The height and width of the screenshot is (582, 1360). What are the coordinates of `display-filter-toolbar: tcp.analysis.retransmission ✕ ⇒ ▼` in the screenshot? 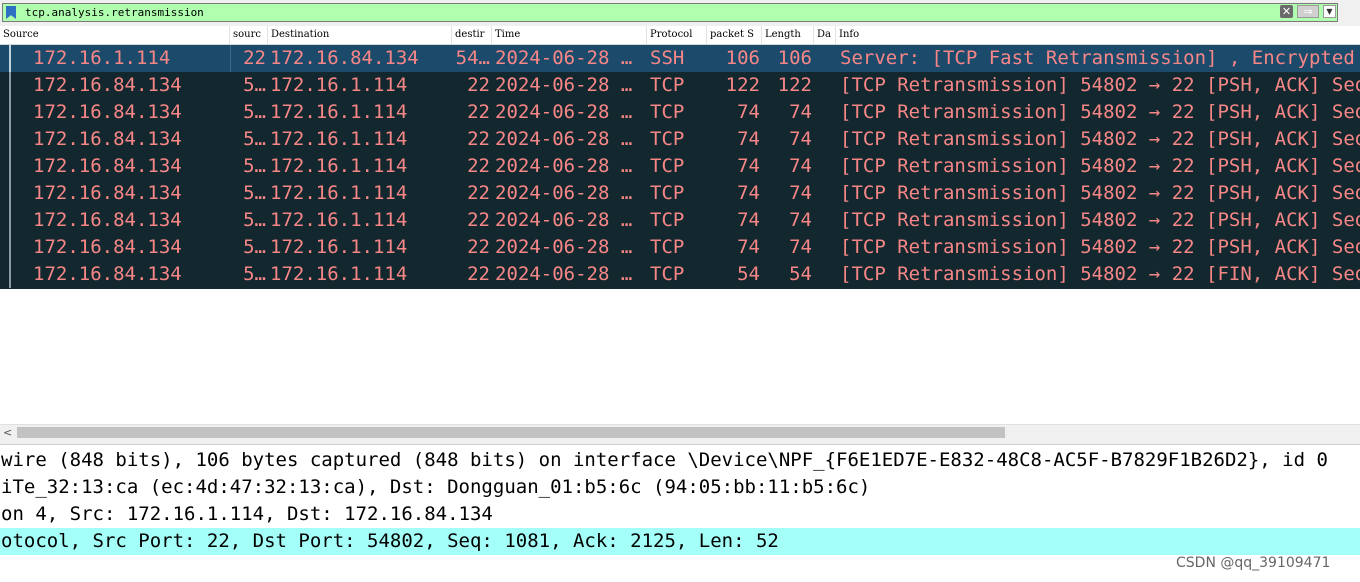 It's located at (680, 13).